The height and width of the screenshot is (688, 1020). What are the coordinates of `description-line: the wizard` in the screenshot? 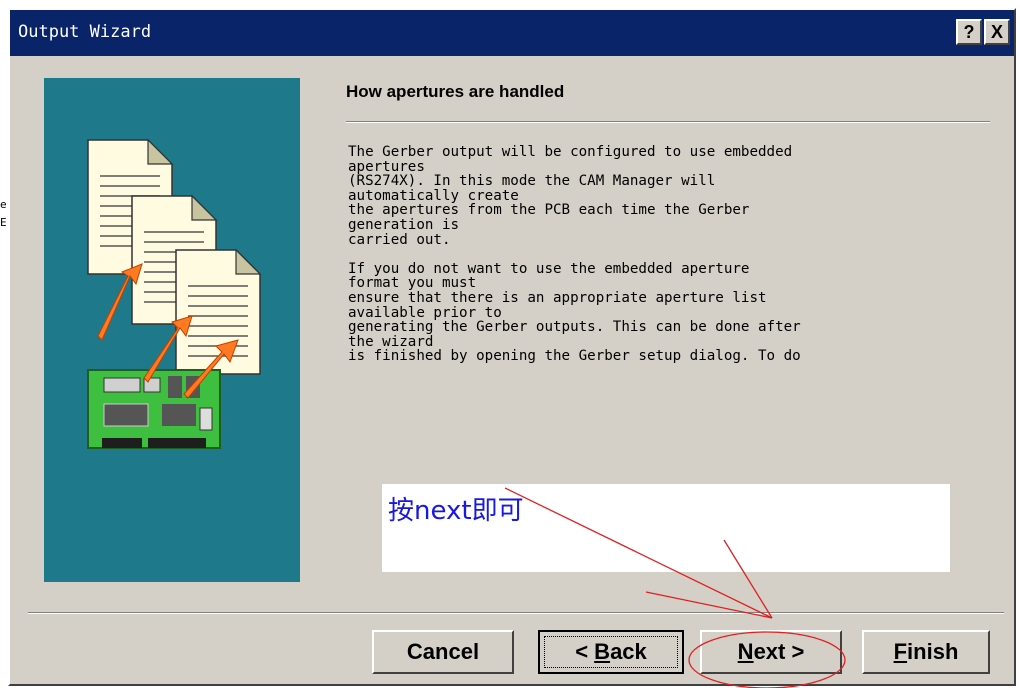 It's located at (391, 341).